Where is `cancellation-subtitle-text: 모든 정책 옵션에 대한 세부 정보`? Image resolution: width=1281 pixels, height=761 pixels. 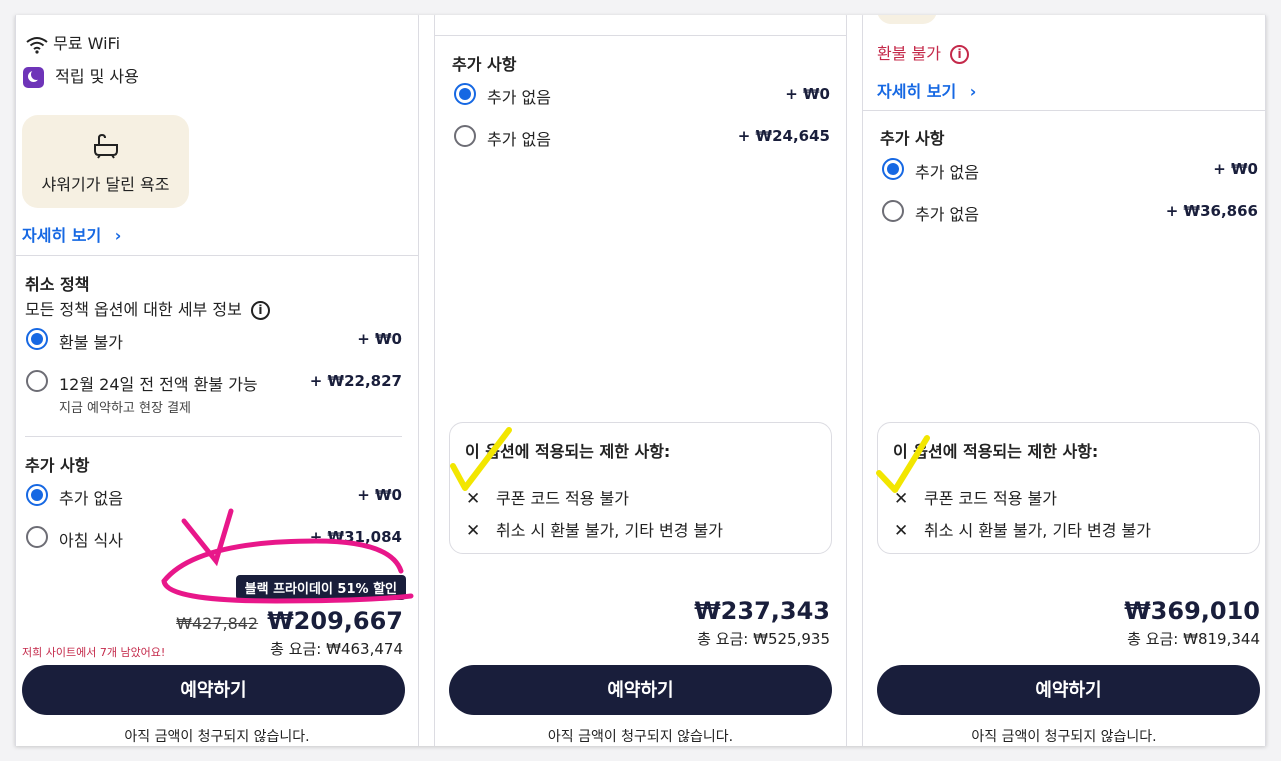
cancellation-subtitle-text: 모든 정책 옵션에 대한 세부 정보 is located at coordinates (133, 309).